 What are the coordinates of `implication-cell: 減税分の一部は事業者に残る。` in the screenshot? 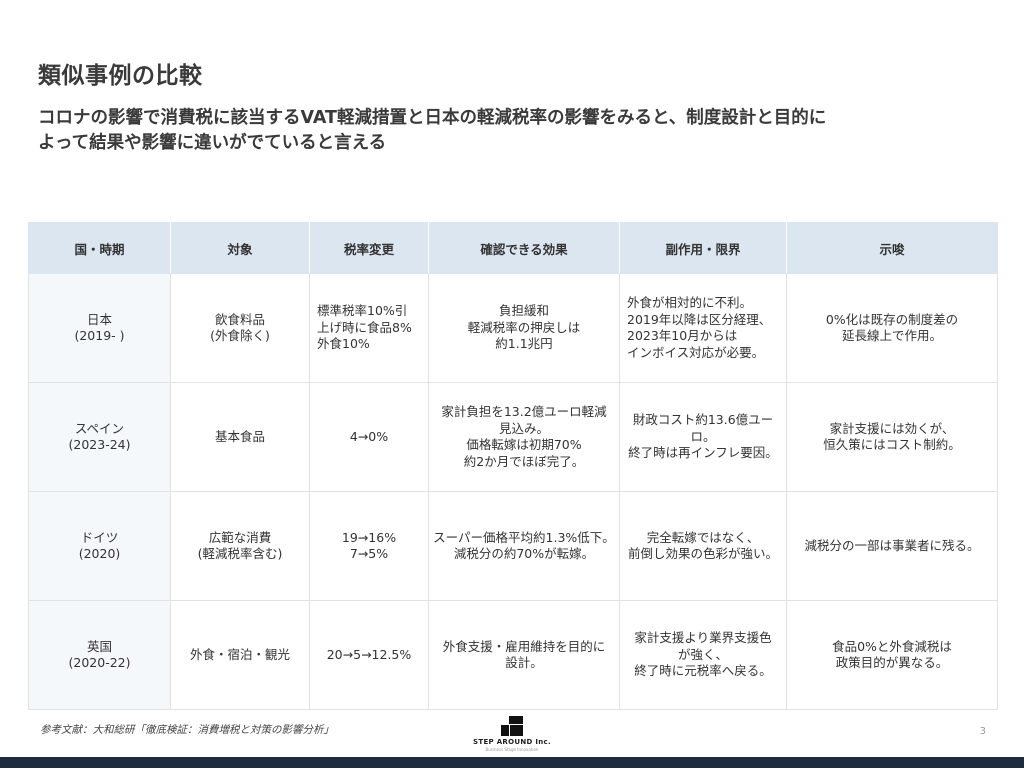 It's located at (892, 546).